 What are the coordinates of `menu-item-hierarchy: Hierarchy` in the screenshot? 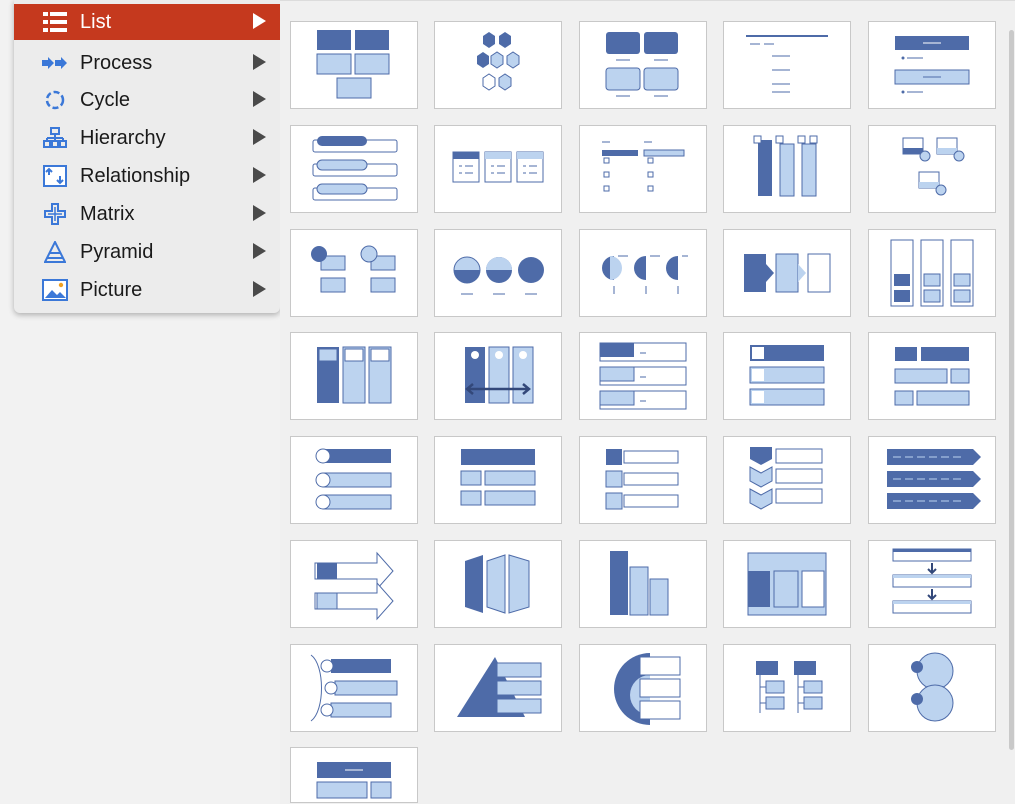 It's located at (147, 138).